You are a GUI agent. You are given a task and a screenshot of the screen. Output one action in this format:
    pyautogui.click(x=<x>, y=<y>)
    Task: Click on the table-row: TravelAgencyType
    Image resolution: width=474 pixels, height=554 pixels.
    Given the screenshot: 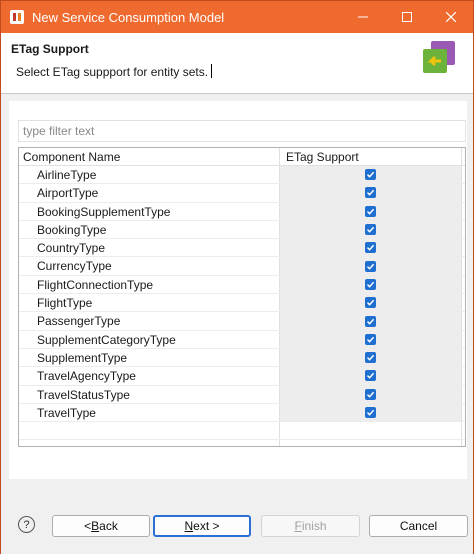 What is the action you would take?
    pyautogui.click(x=242, y=376)
    